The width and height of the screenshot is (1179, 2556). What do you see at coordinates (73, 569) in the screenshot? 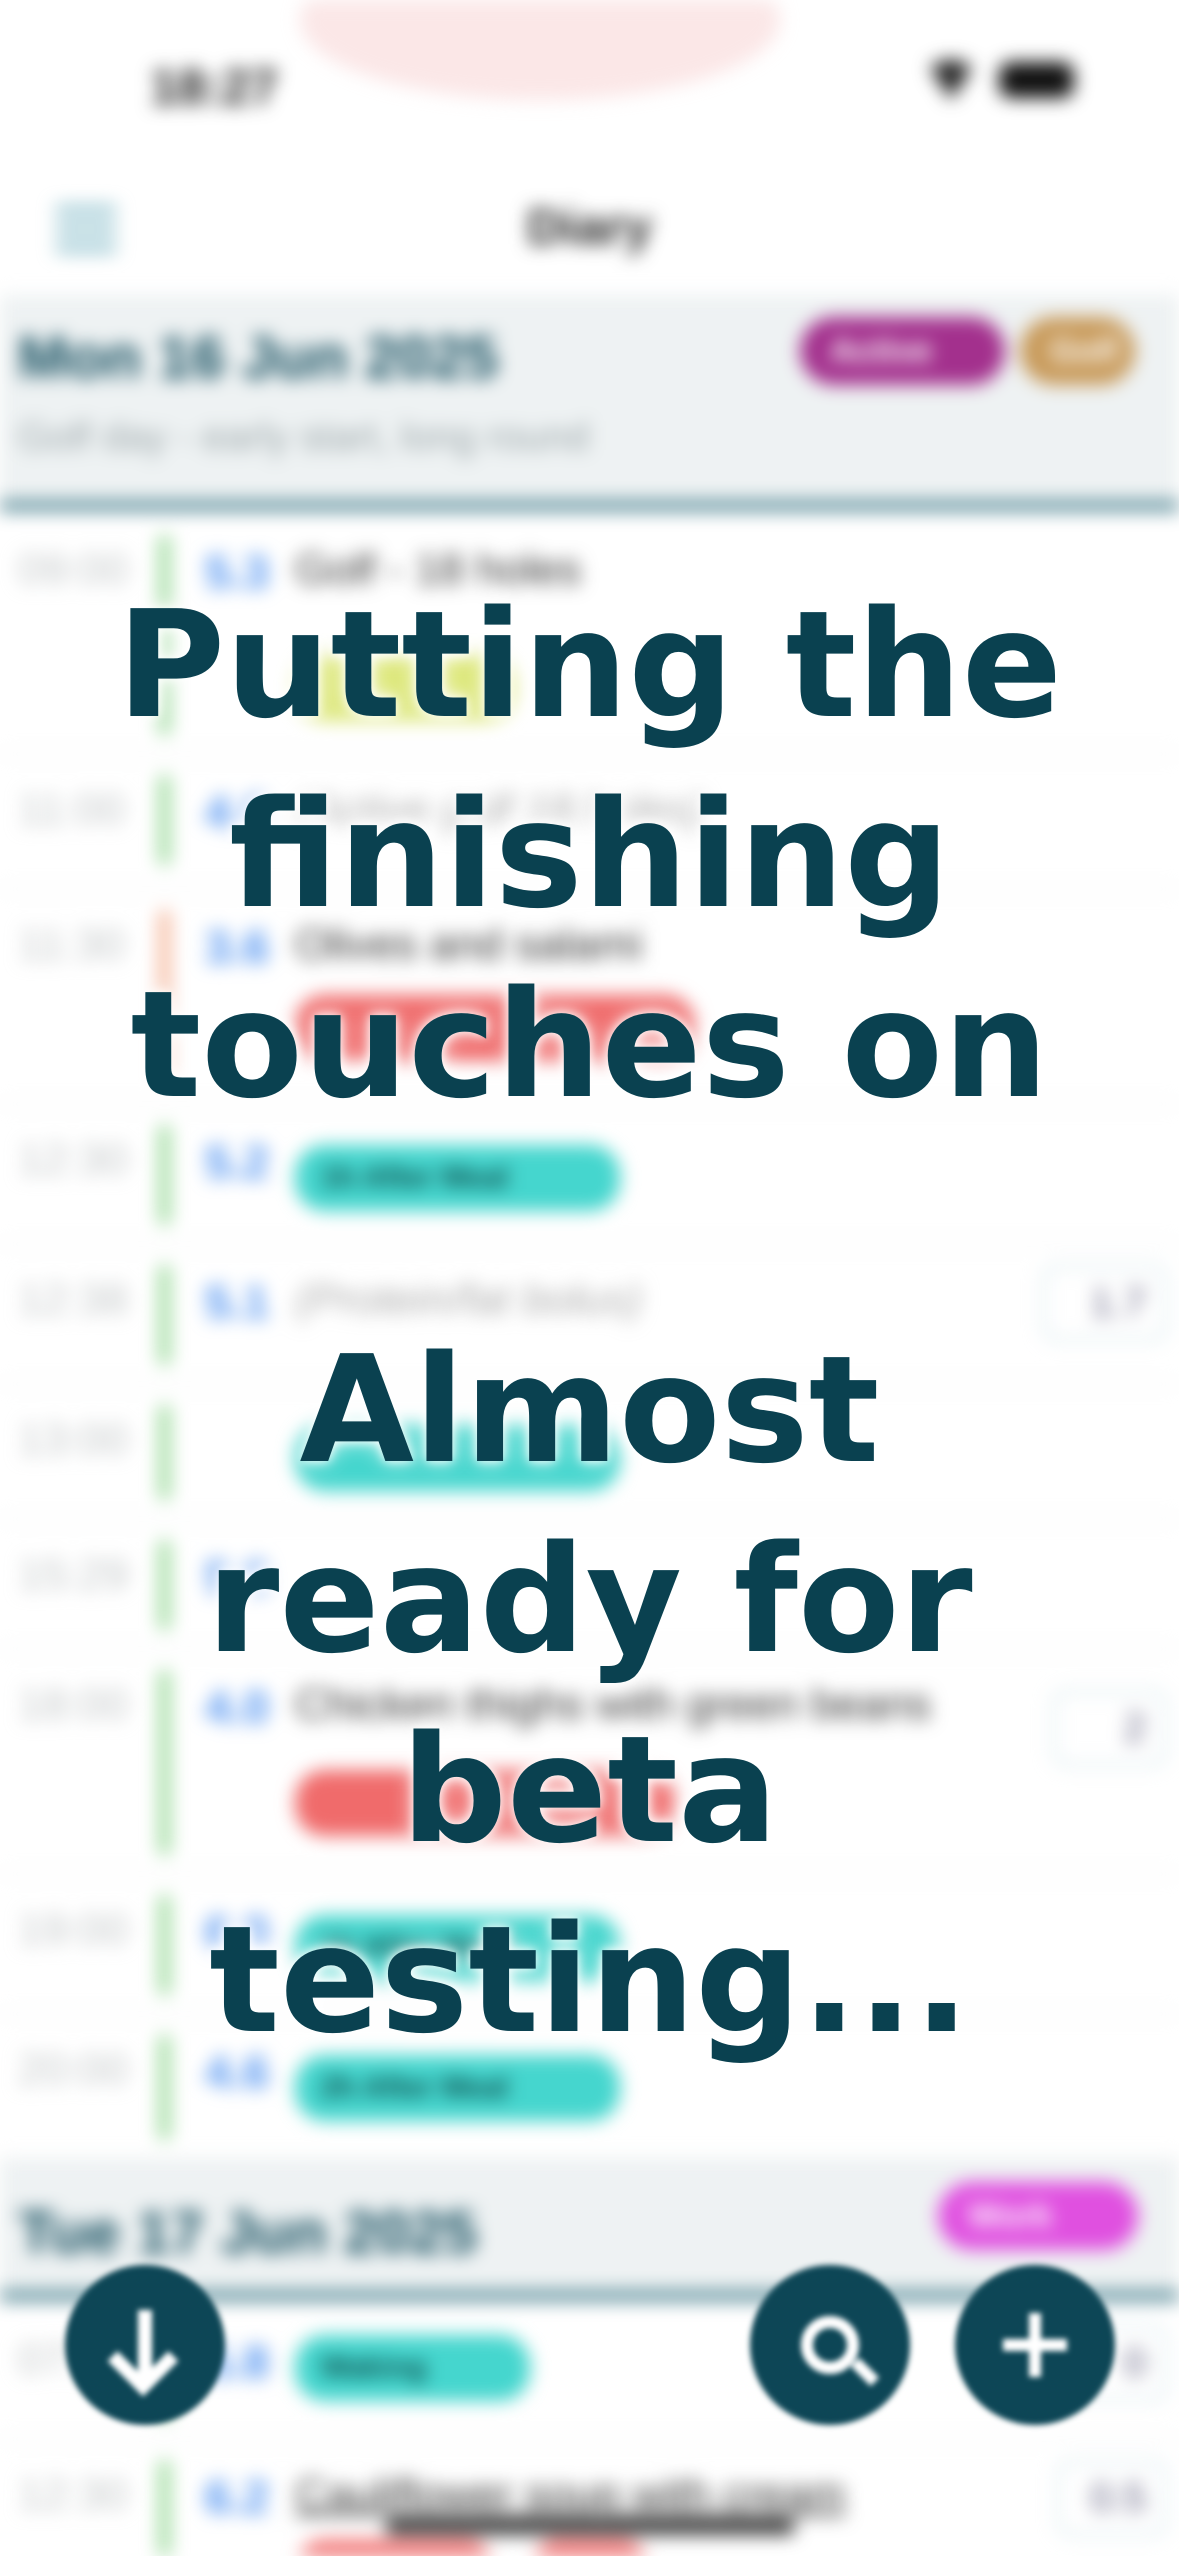
I see `entry-time: 09:00` at bounding box center [73, 569].